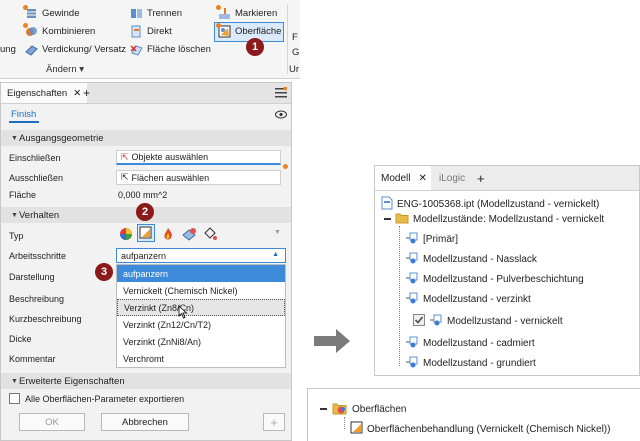 The width and height of the screenshot is (640, 441). Describe the element at coordinates (151, 31) in the screenshot. I see `direct-button: Direkt` at that location.